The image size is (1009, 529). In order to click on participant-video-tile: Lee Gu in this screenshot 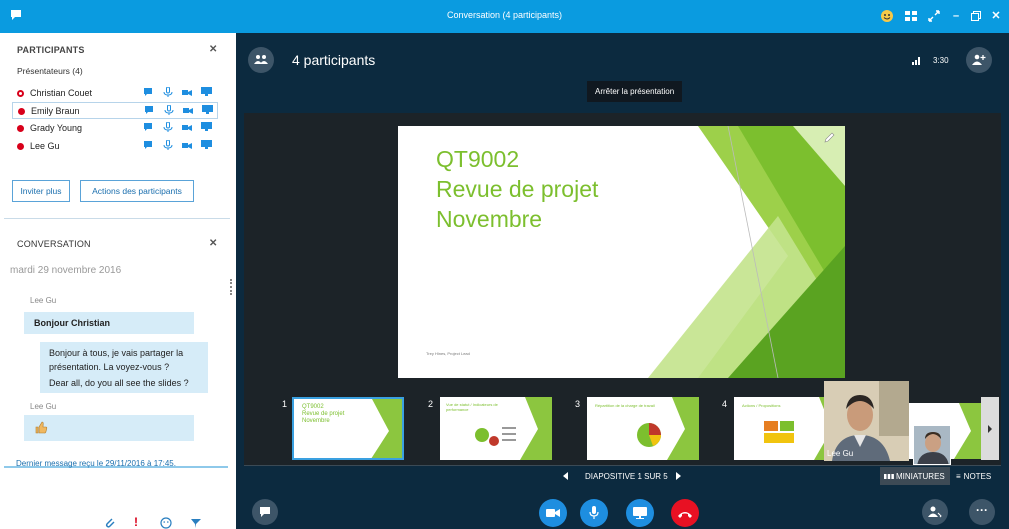, I will do `click(866, 421)`.